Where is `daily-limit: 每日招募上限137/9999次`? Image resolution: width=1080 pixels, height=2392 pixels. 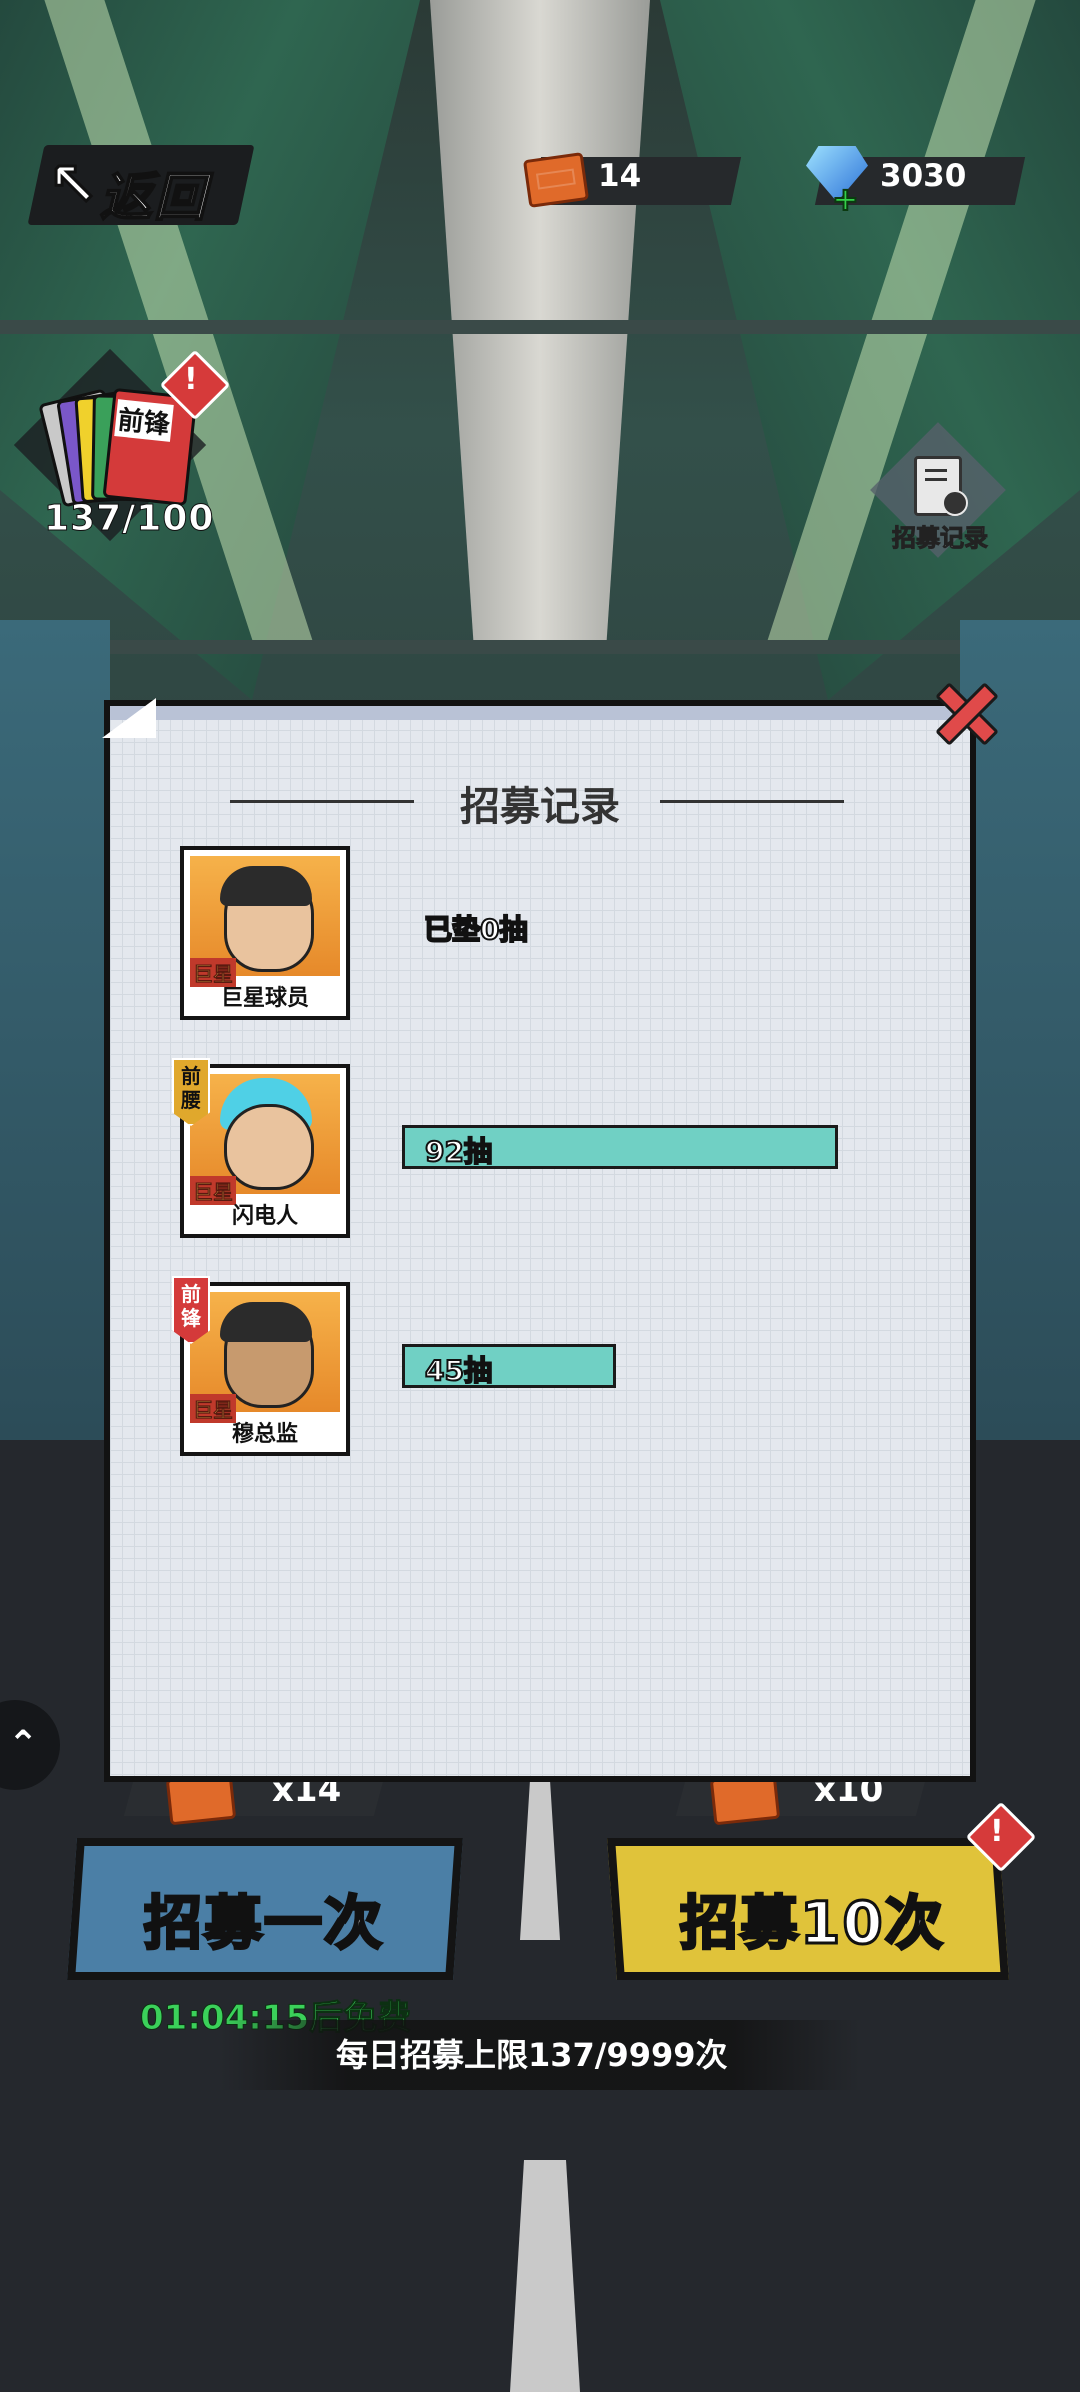 daily-limit: 每日招募上限137/9999次 is located at coordinates (532, 2055).